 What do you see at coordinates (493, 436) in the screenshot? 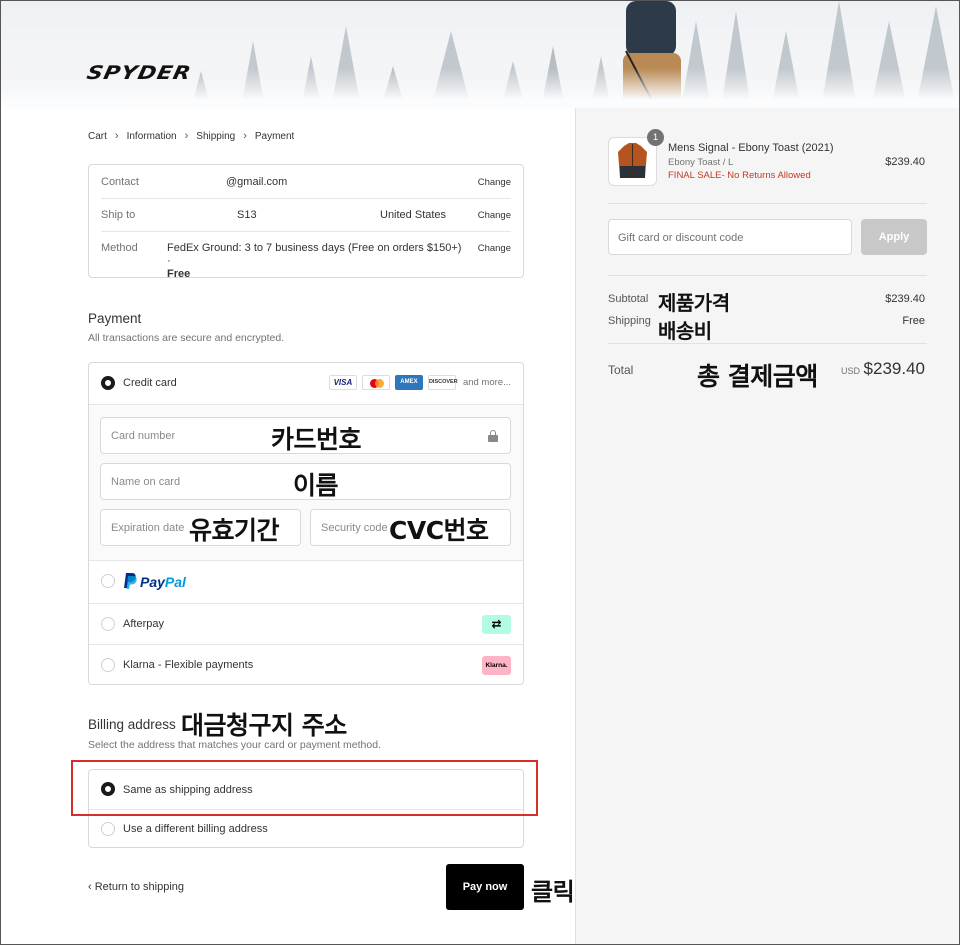
I see `lock-icon` at bounding box center [493, 436].